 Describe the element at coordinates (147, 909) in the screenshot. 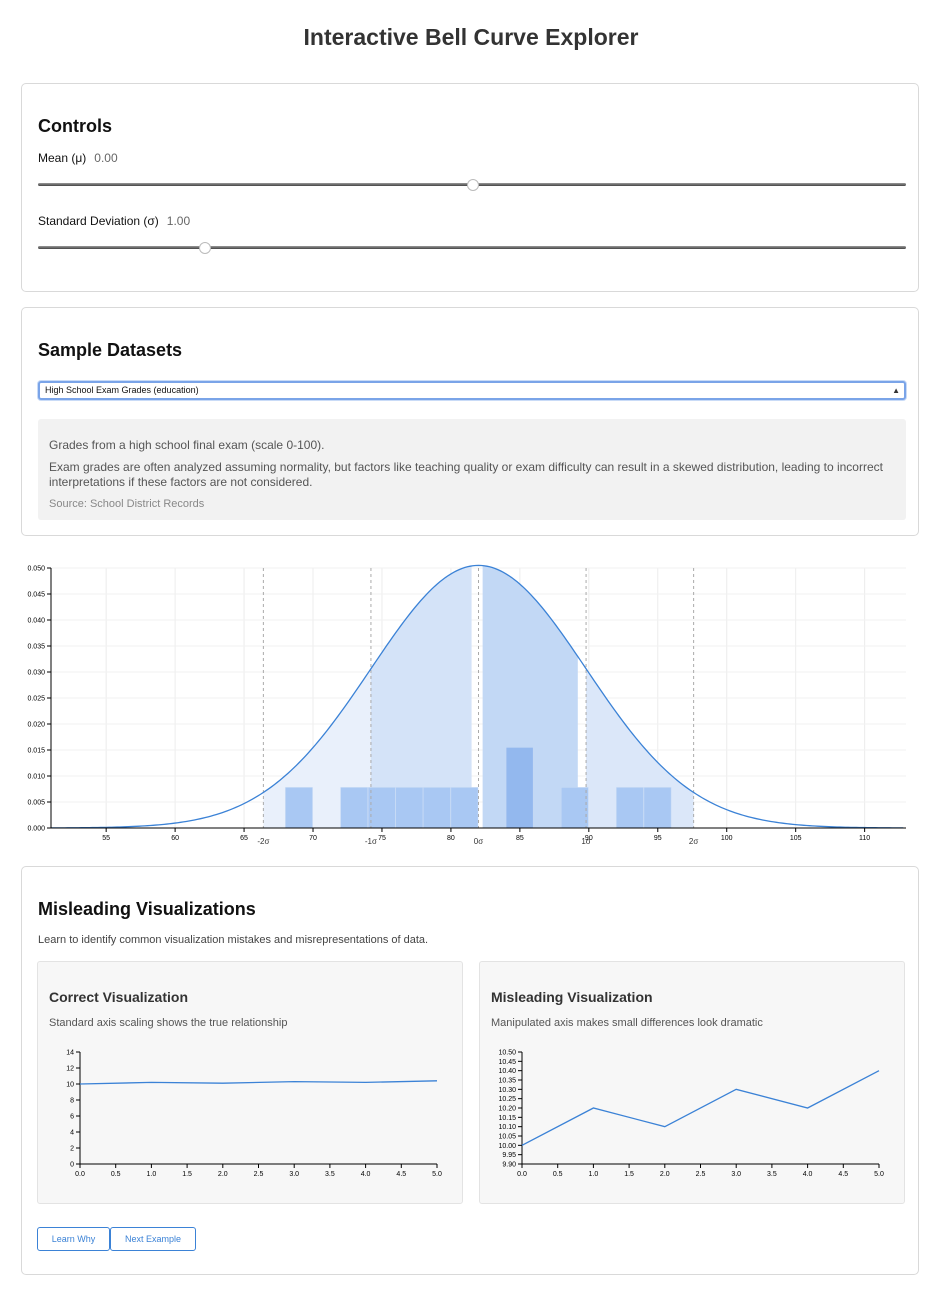

I see `misleading-heading: Misleading Visualizations` at that location.